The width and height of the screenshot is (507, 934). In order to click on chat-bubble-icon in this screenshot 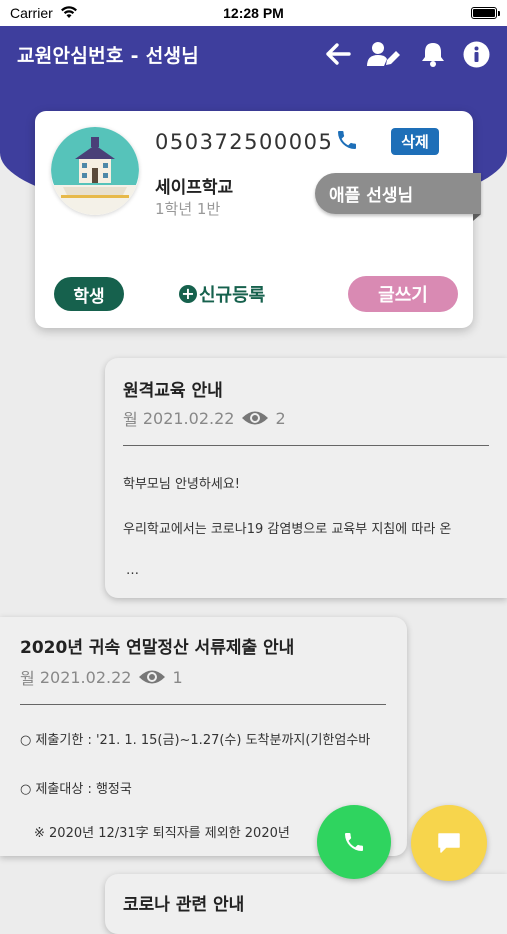, I will do `click(449, 843)`.